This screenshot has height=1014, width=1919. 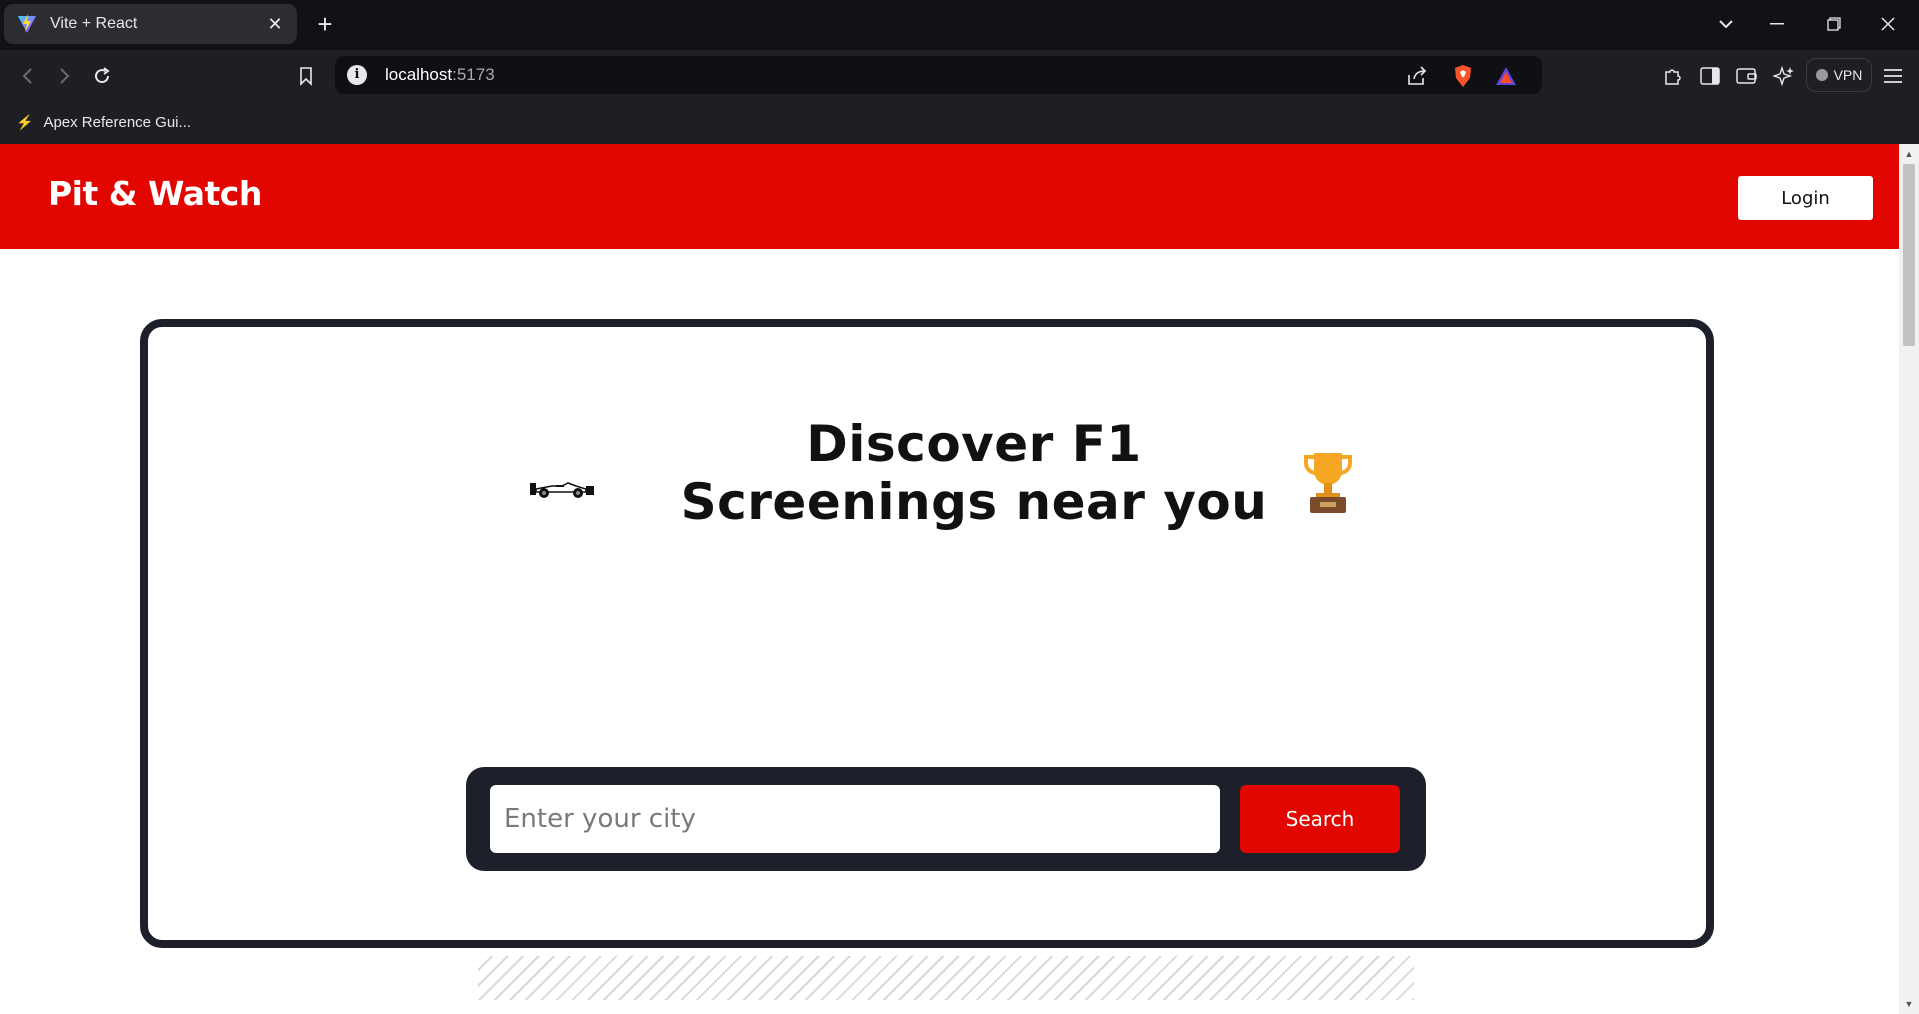 I want to click on vpn-label: VPN, so click(x=1848, y=75).